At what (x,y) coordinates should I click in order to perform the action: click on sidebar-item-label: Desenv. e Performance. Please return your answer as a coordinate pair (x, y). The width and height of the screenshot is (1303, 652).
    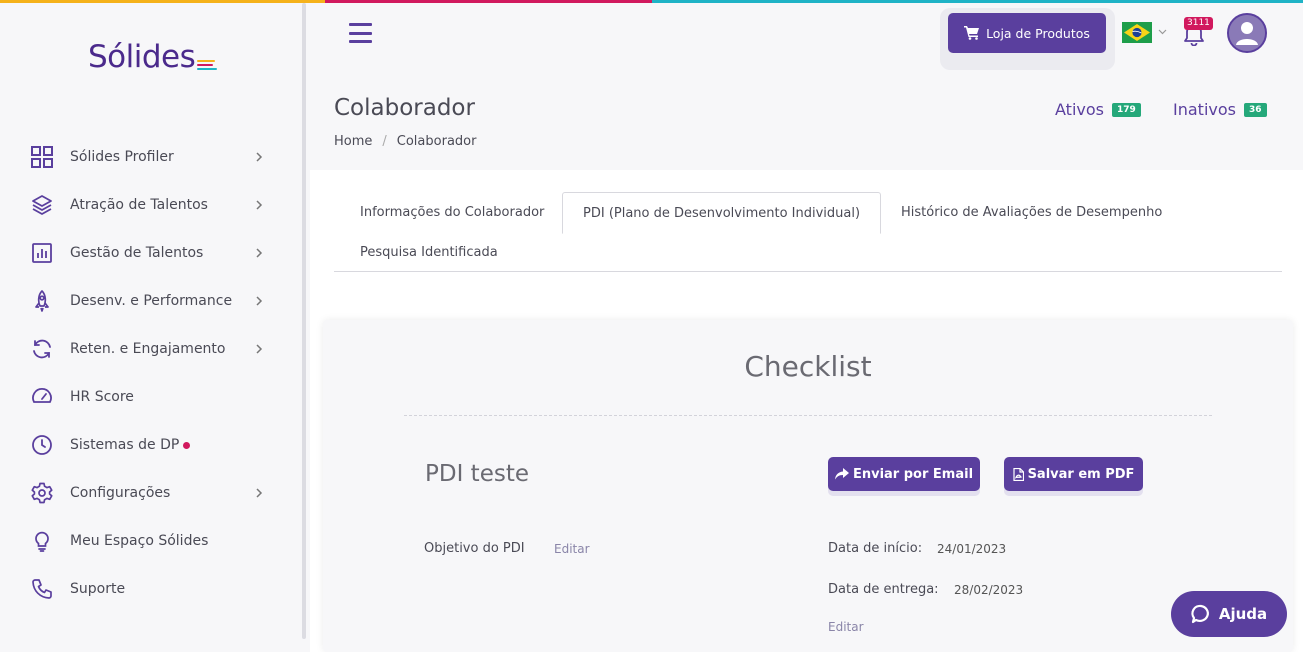
    Looking at the image, I should click on (151, 301).